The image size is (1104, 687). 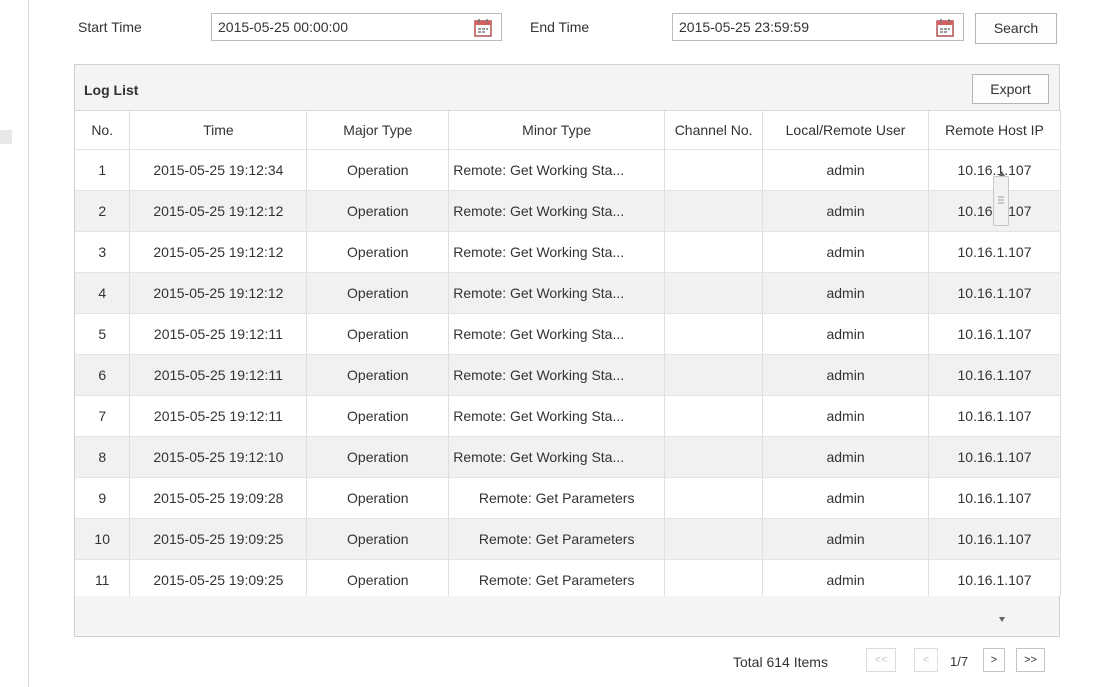 I want to click on column-header-major-type: Major Type, so click(x=378, y=130).